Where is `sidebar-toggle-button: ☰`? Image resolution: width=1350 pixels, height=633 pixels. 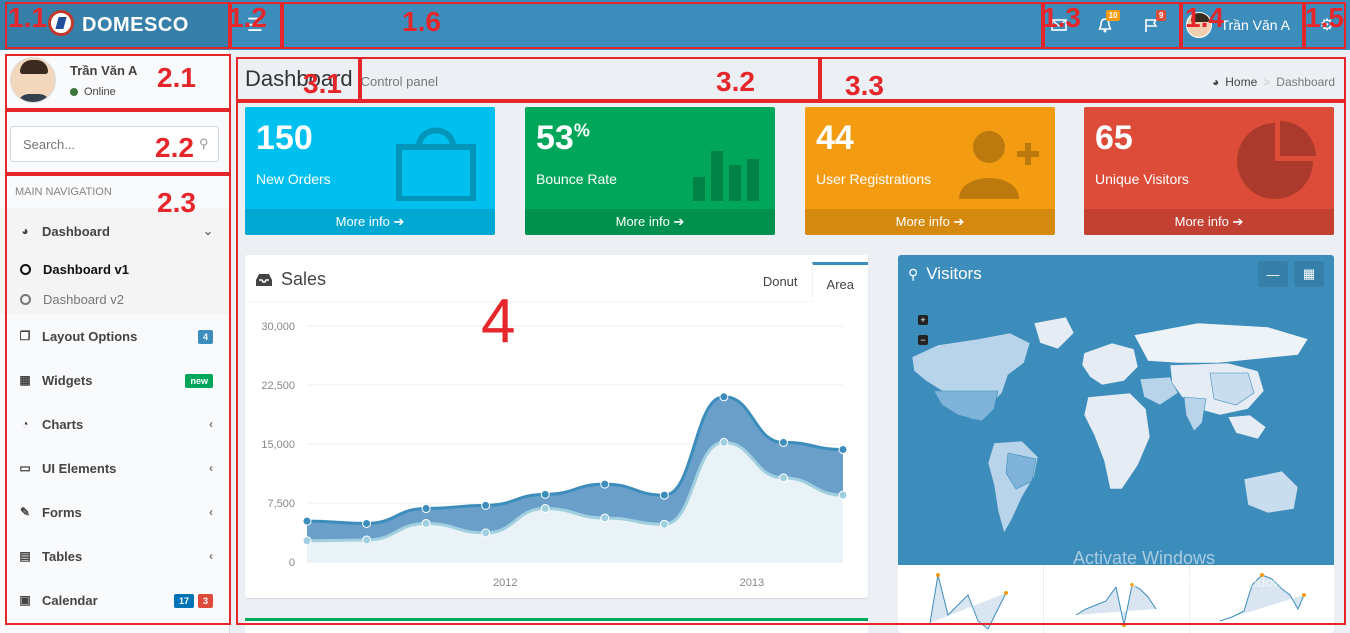 sidebar-toggle-button: ☰ is located at coordinates (255, 25).